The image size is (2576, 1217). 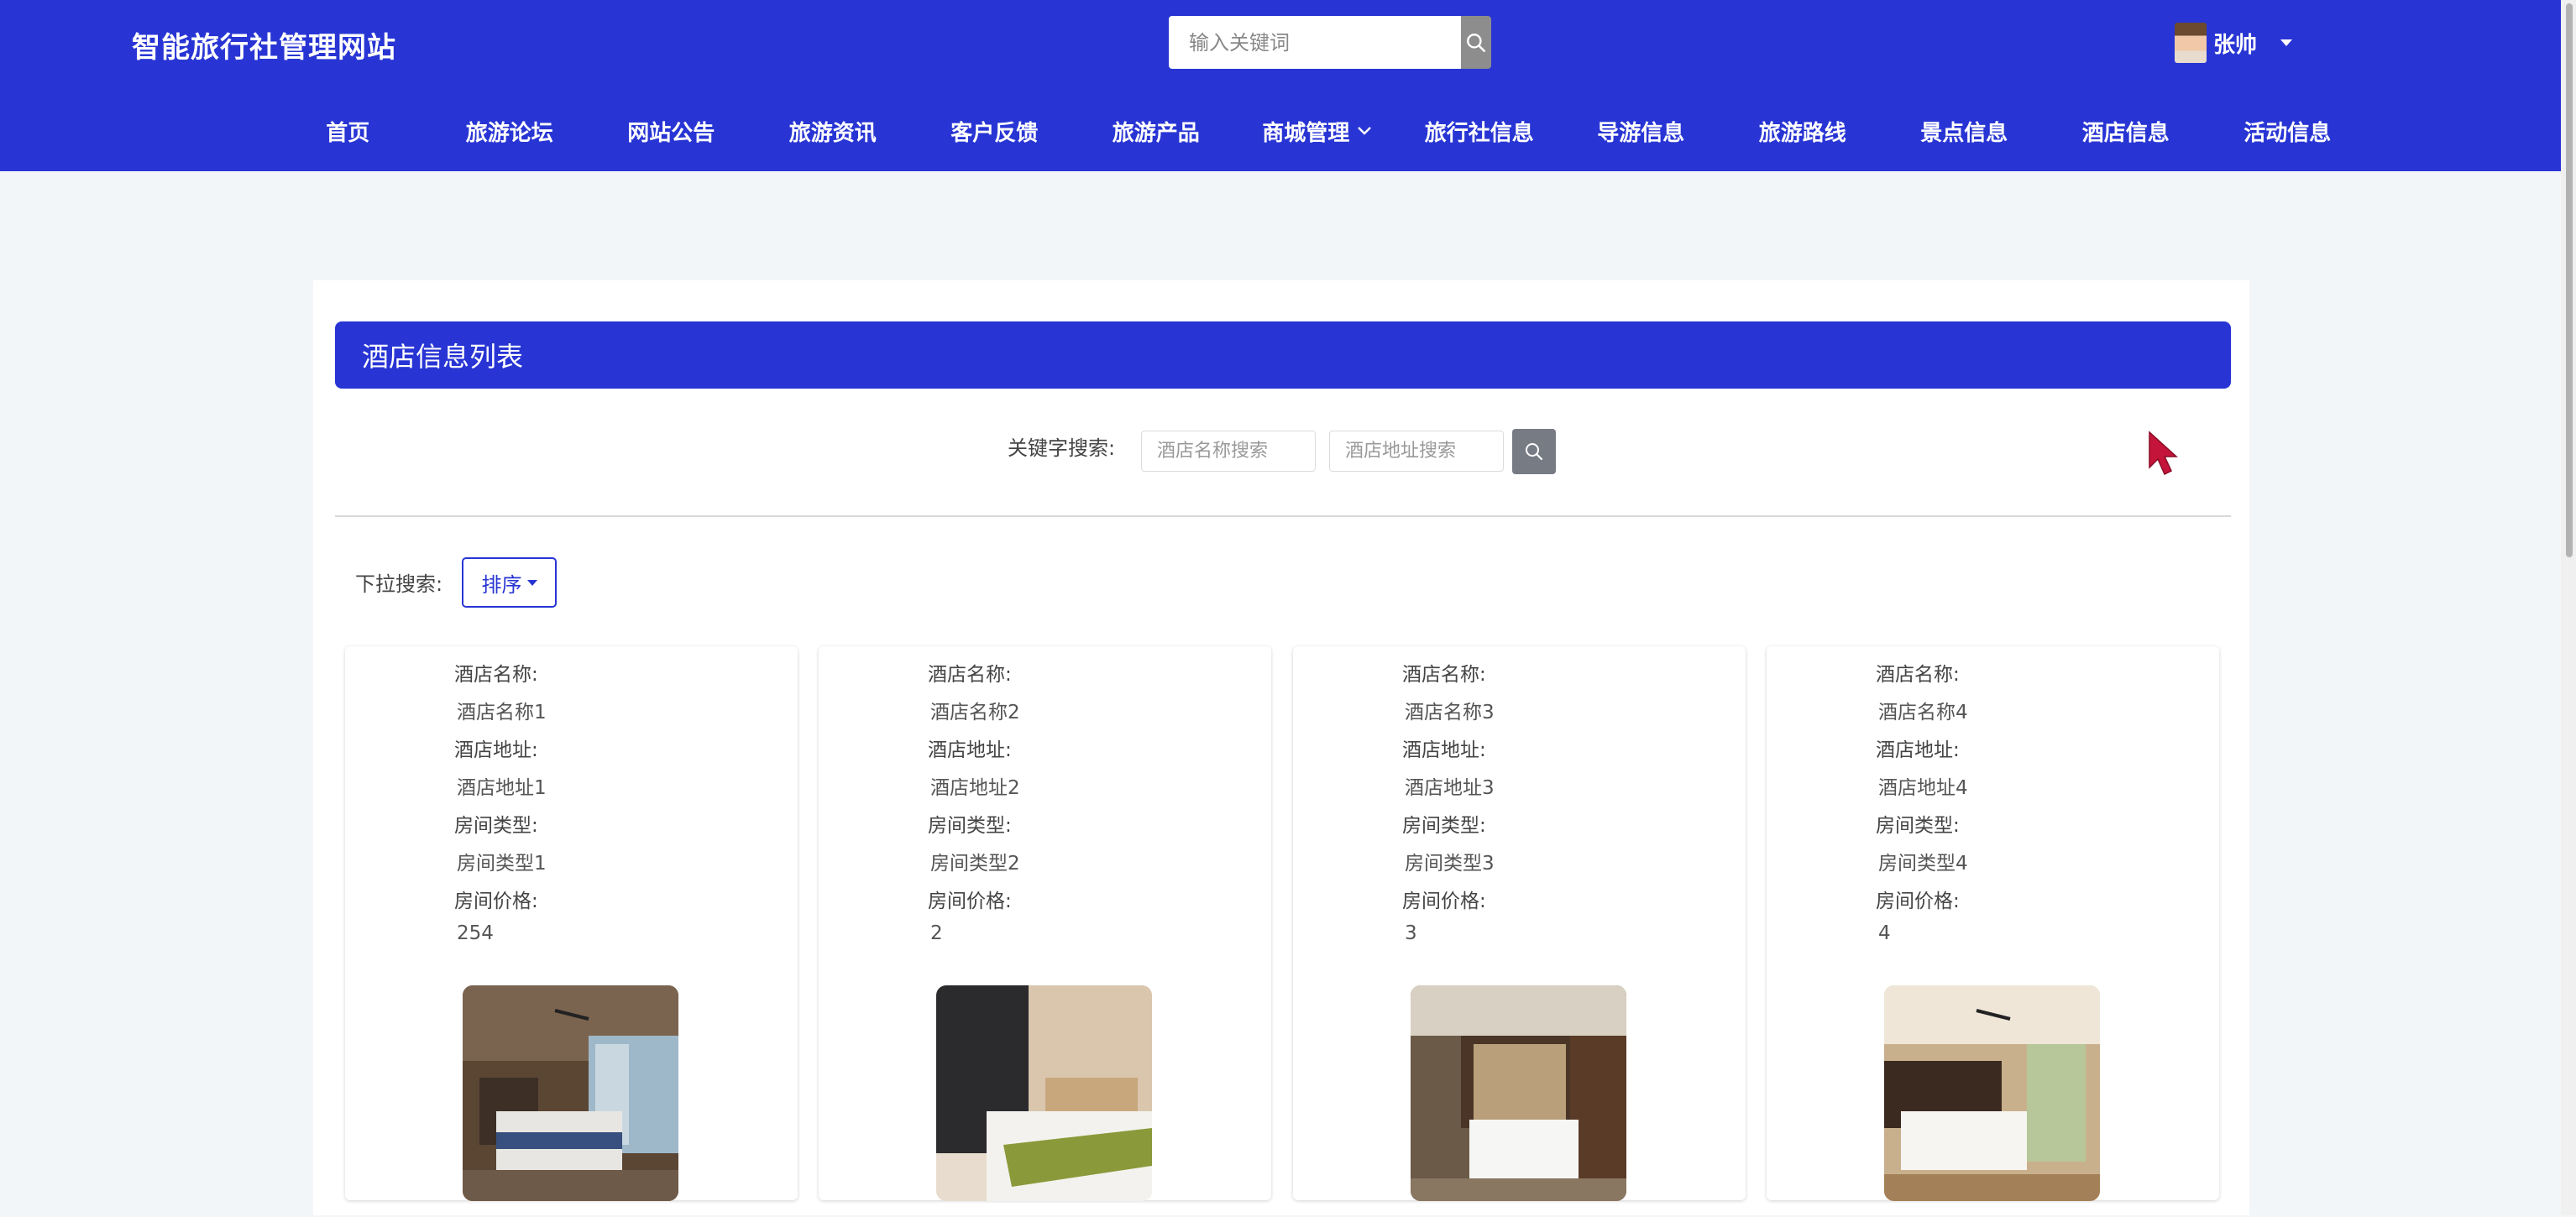 What do you see at coordinates (502, 864) in the screenshot?
I see `room-type-value: 房间类型1` at bounding box center [502, 864].